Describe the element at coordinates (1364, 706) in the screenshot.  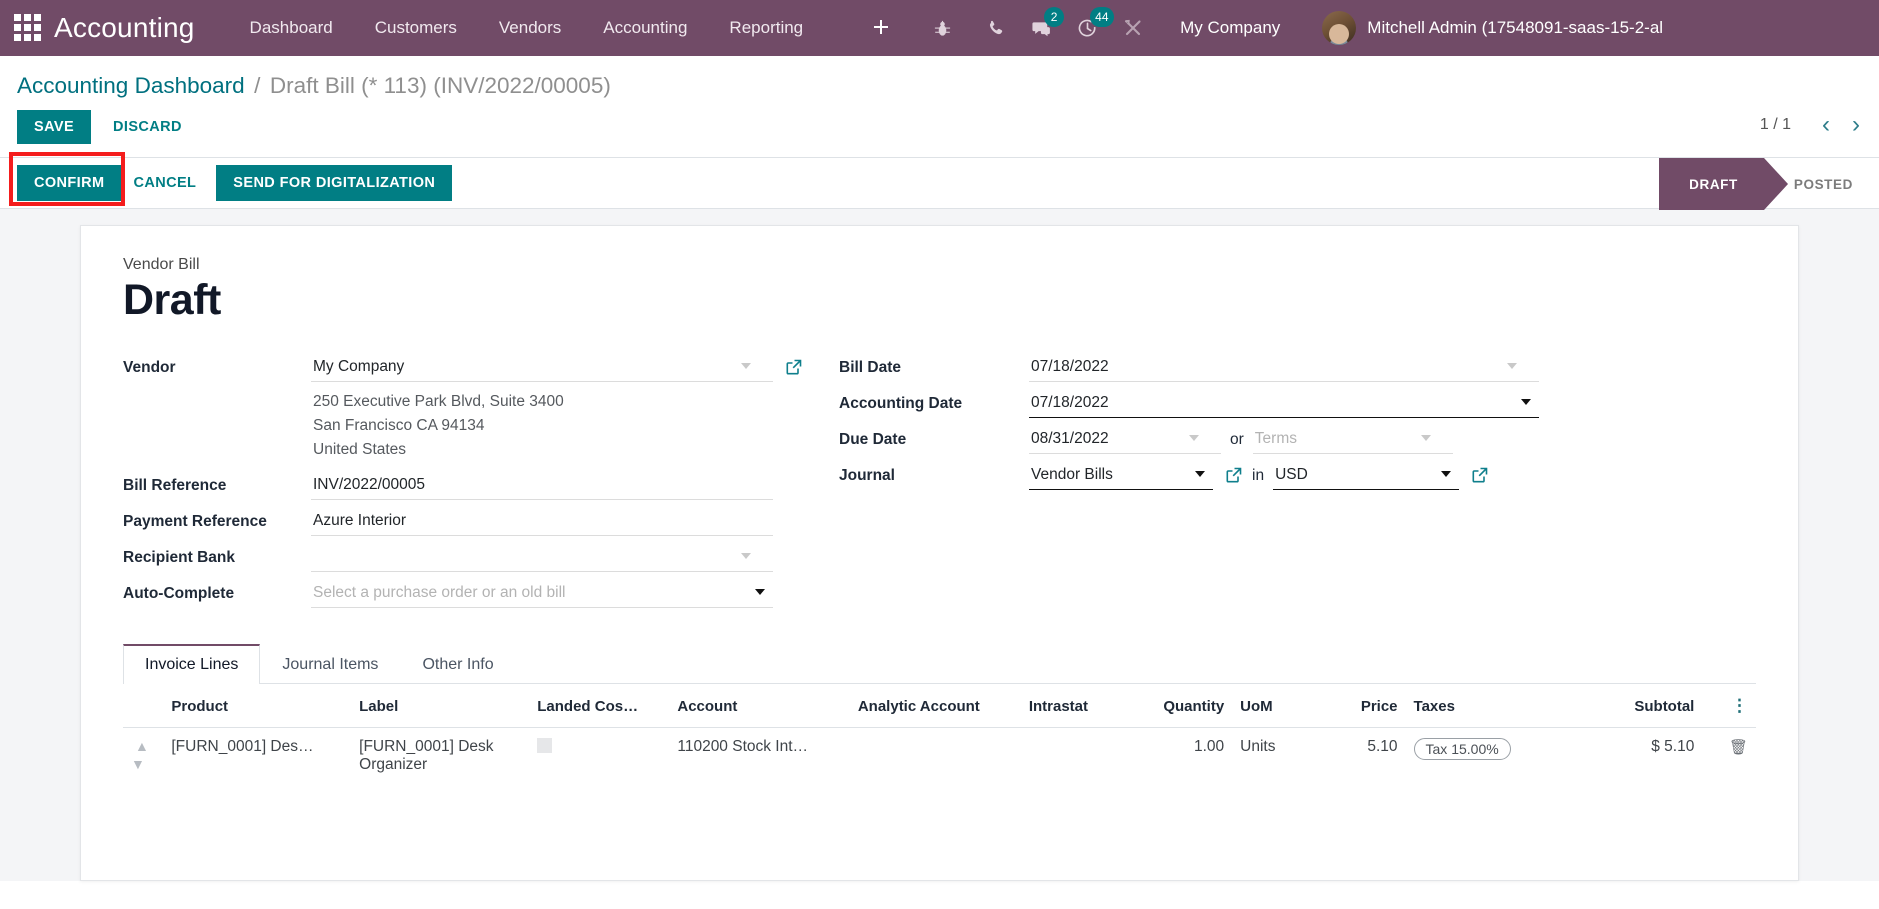
I see `col-price: Price` at that location.